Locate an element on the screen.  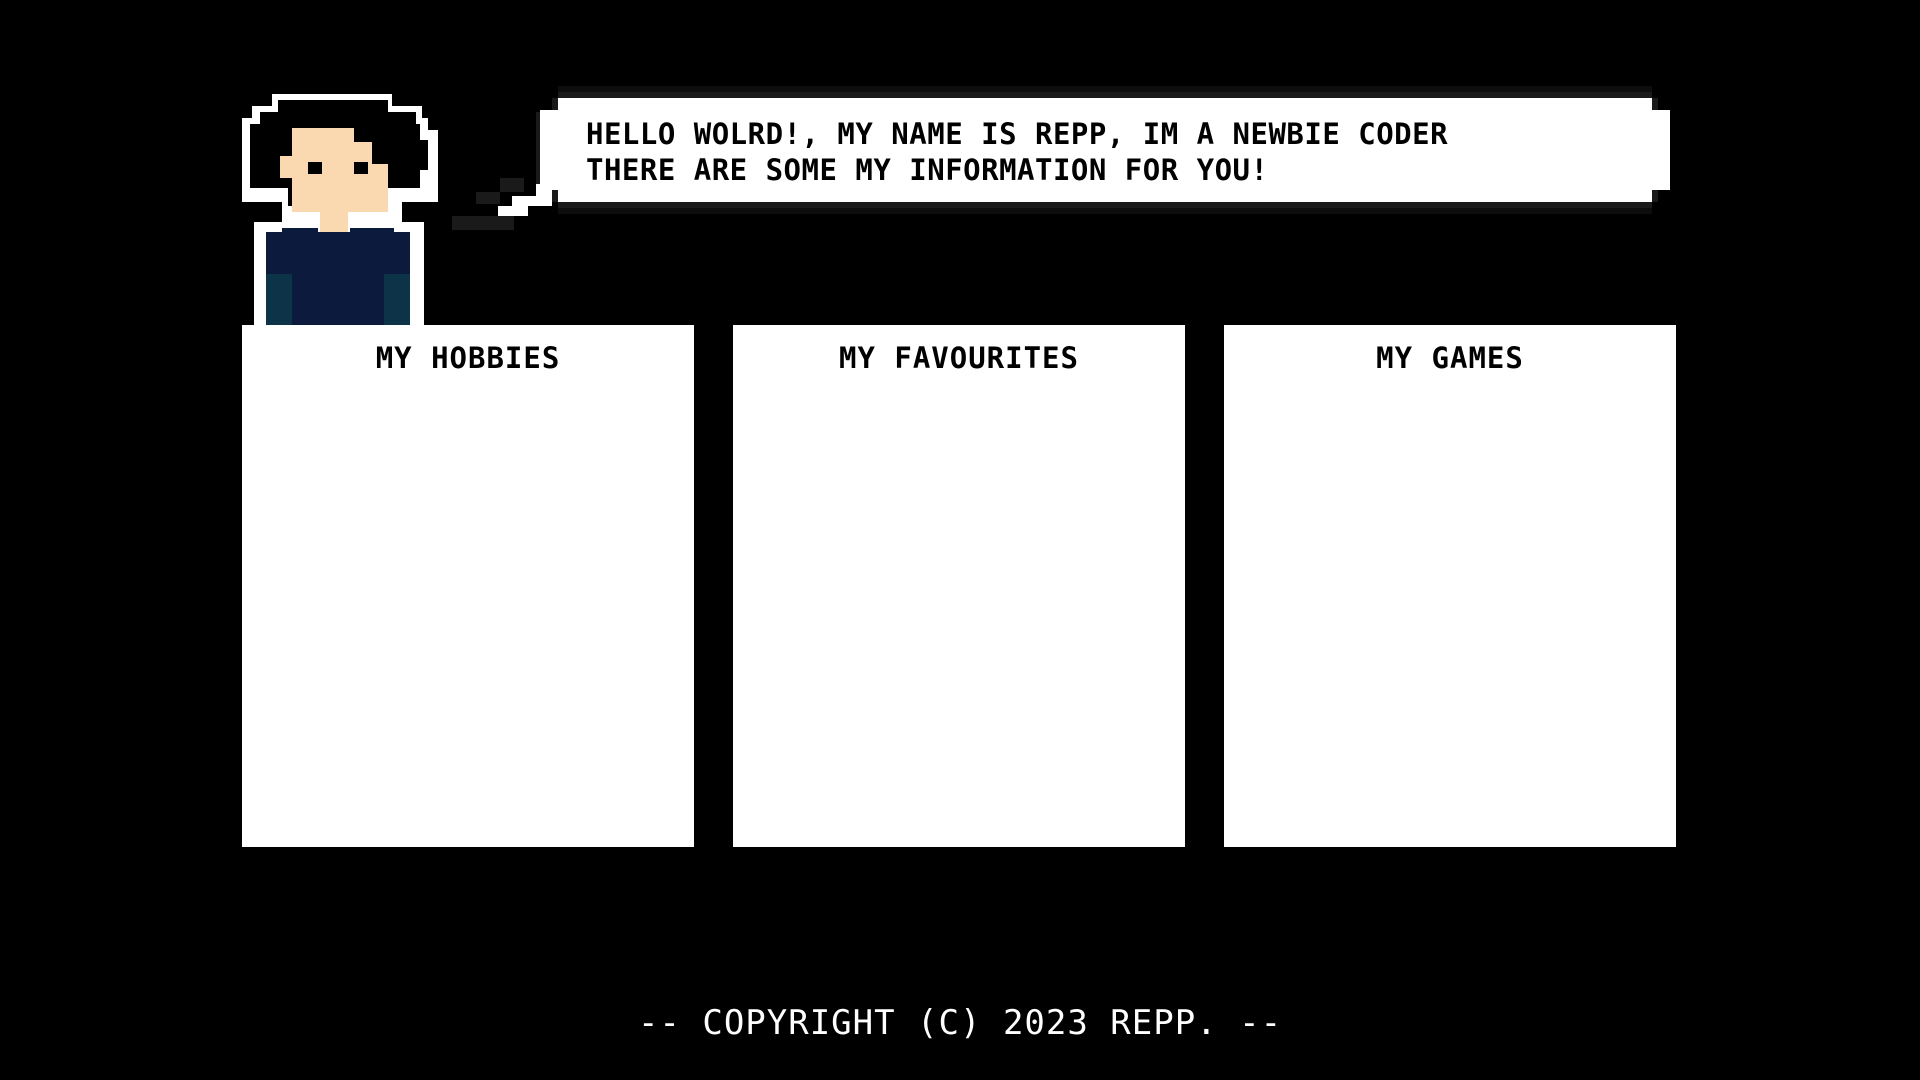
panel-hobbies: MY HOBBIES is located at coordinates (468, 586).